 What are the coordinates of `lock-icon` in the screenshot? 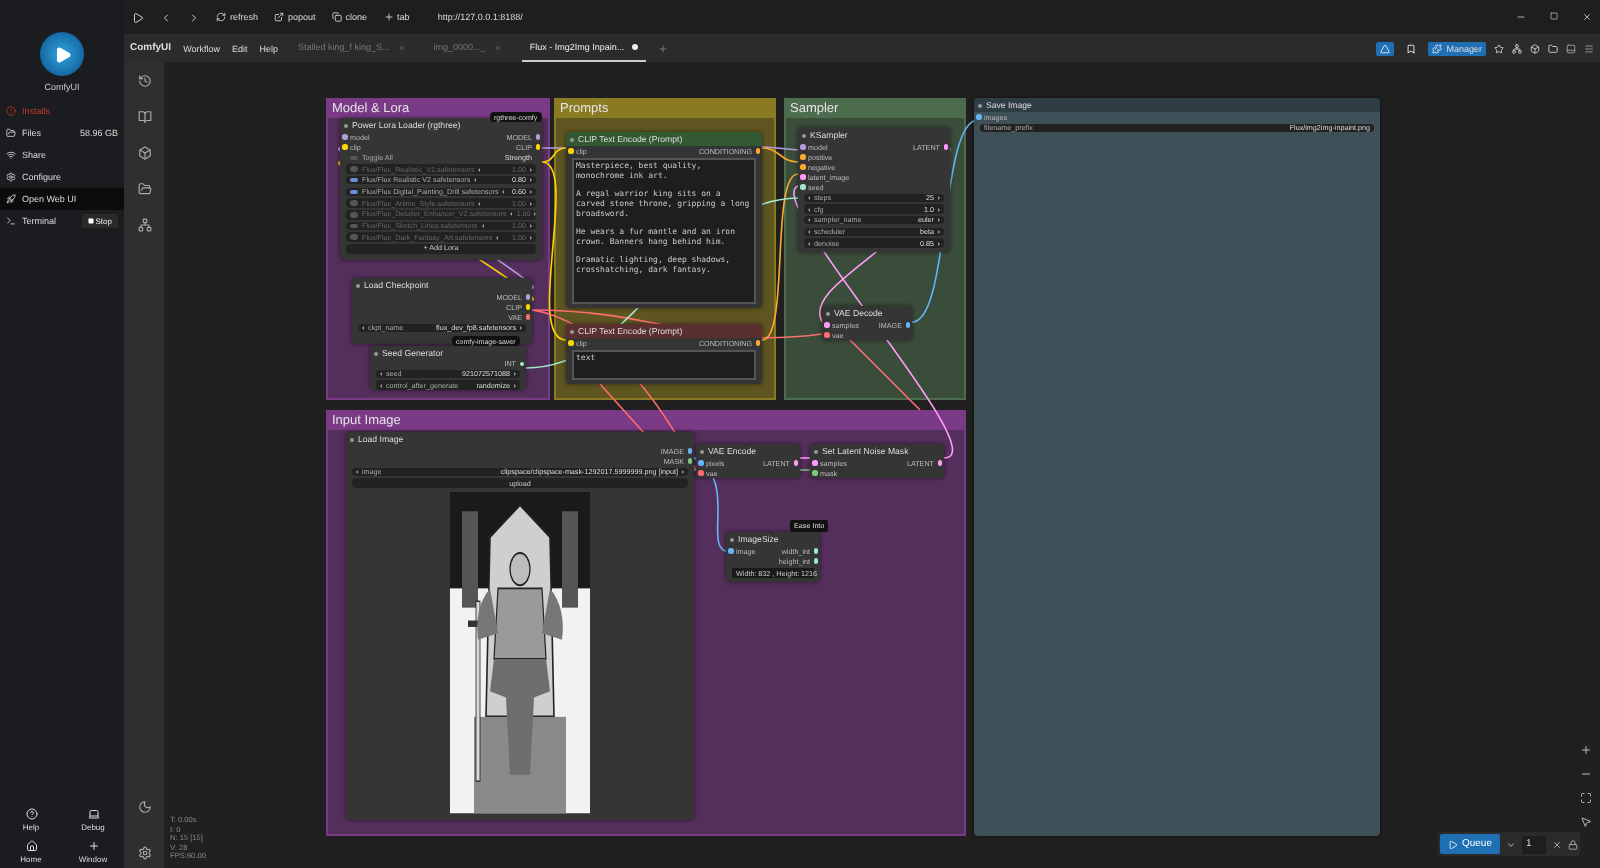 It's located at (1573, 844).